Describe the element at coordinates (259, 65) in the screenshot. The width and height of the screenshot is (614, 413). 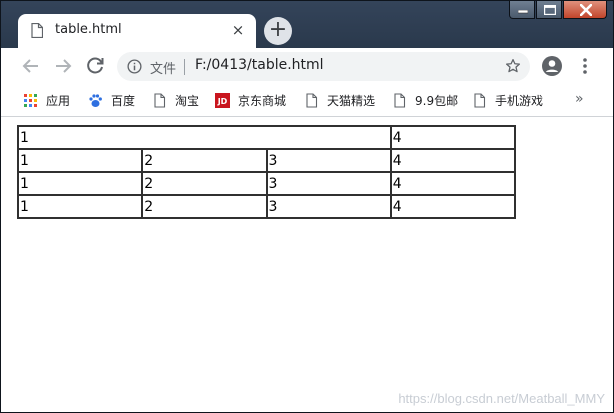
I see `url-text: F:/0413/table.html` at that location.